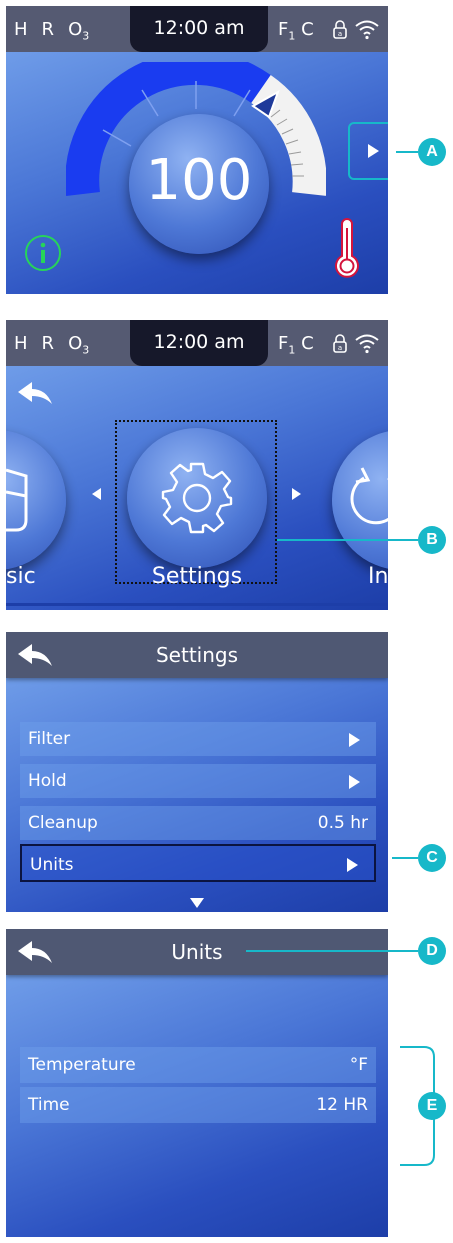 Image resolution: width=453 pixels, height=1243 pixels. Describe the element at coordinates (43, 253) in the screenshot. I see `info-icon` at that location.